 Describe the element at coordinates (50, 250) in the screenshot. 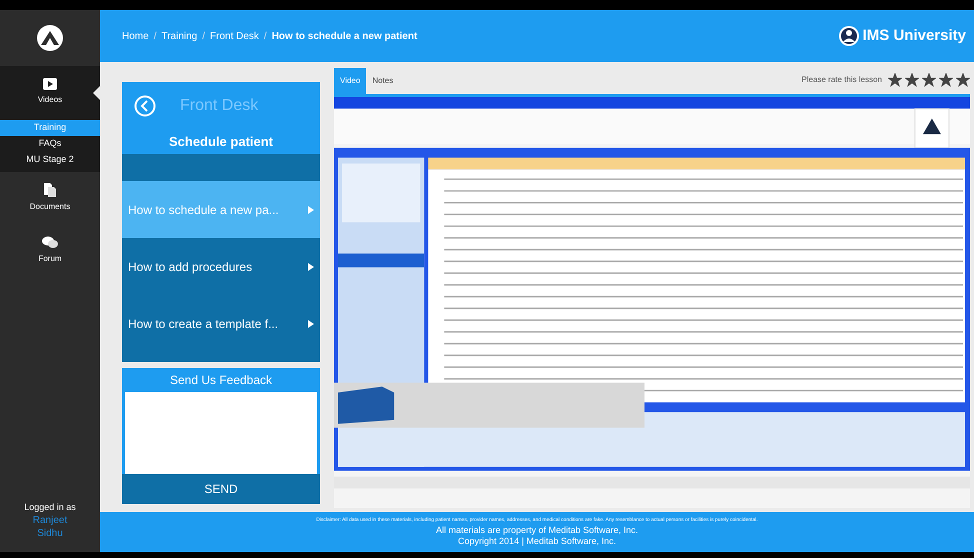

I see `nav-item: Forum` at that location.